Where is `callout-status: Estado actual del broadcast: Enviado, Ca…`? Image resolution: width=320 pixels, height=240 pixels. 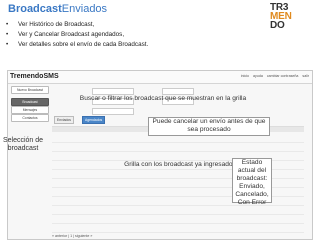
callout-status: Estado actual del broadcast: Enviado, Ca… is located at coordinates (252, 182).